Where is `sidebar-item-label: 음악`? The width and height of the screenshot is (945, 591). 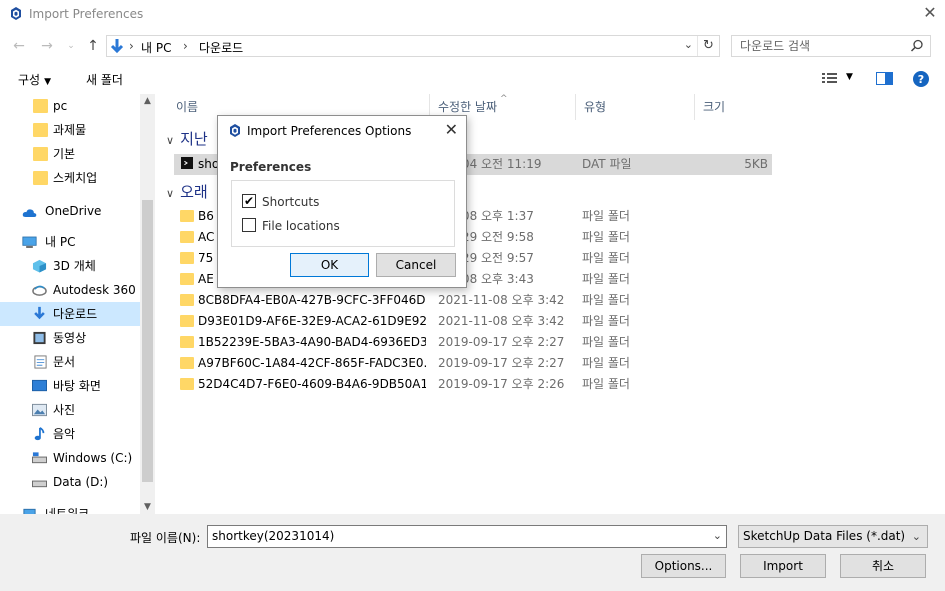
sidebar-item-label: 음악 is located at coordinates (64, 434).